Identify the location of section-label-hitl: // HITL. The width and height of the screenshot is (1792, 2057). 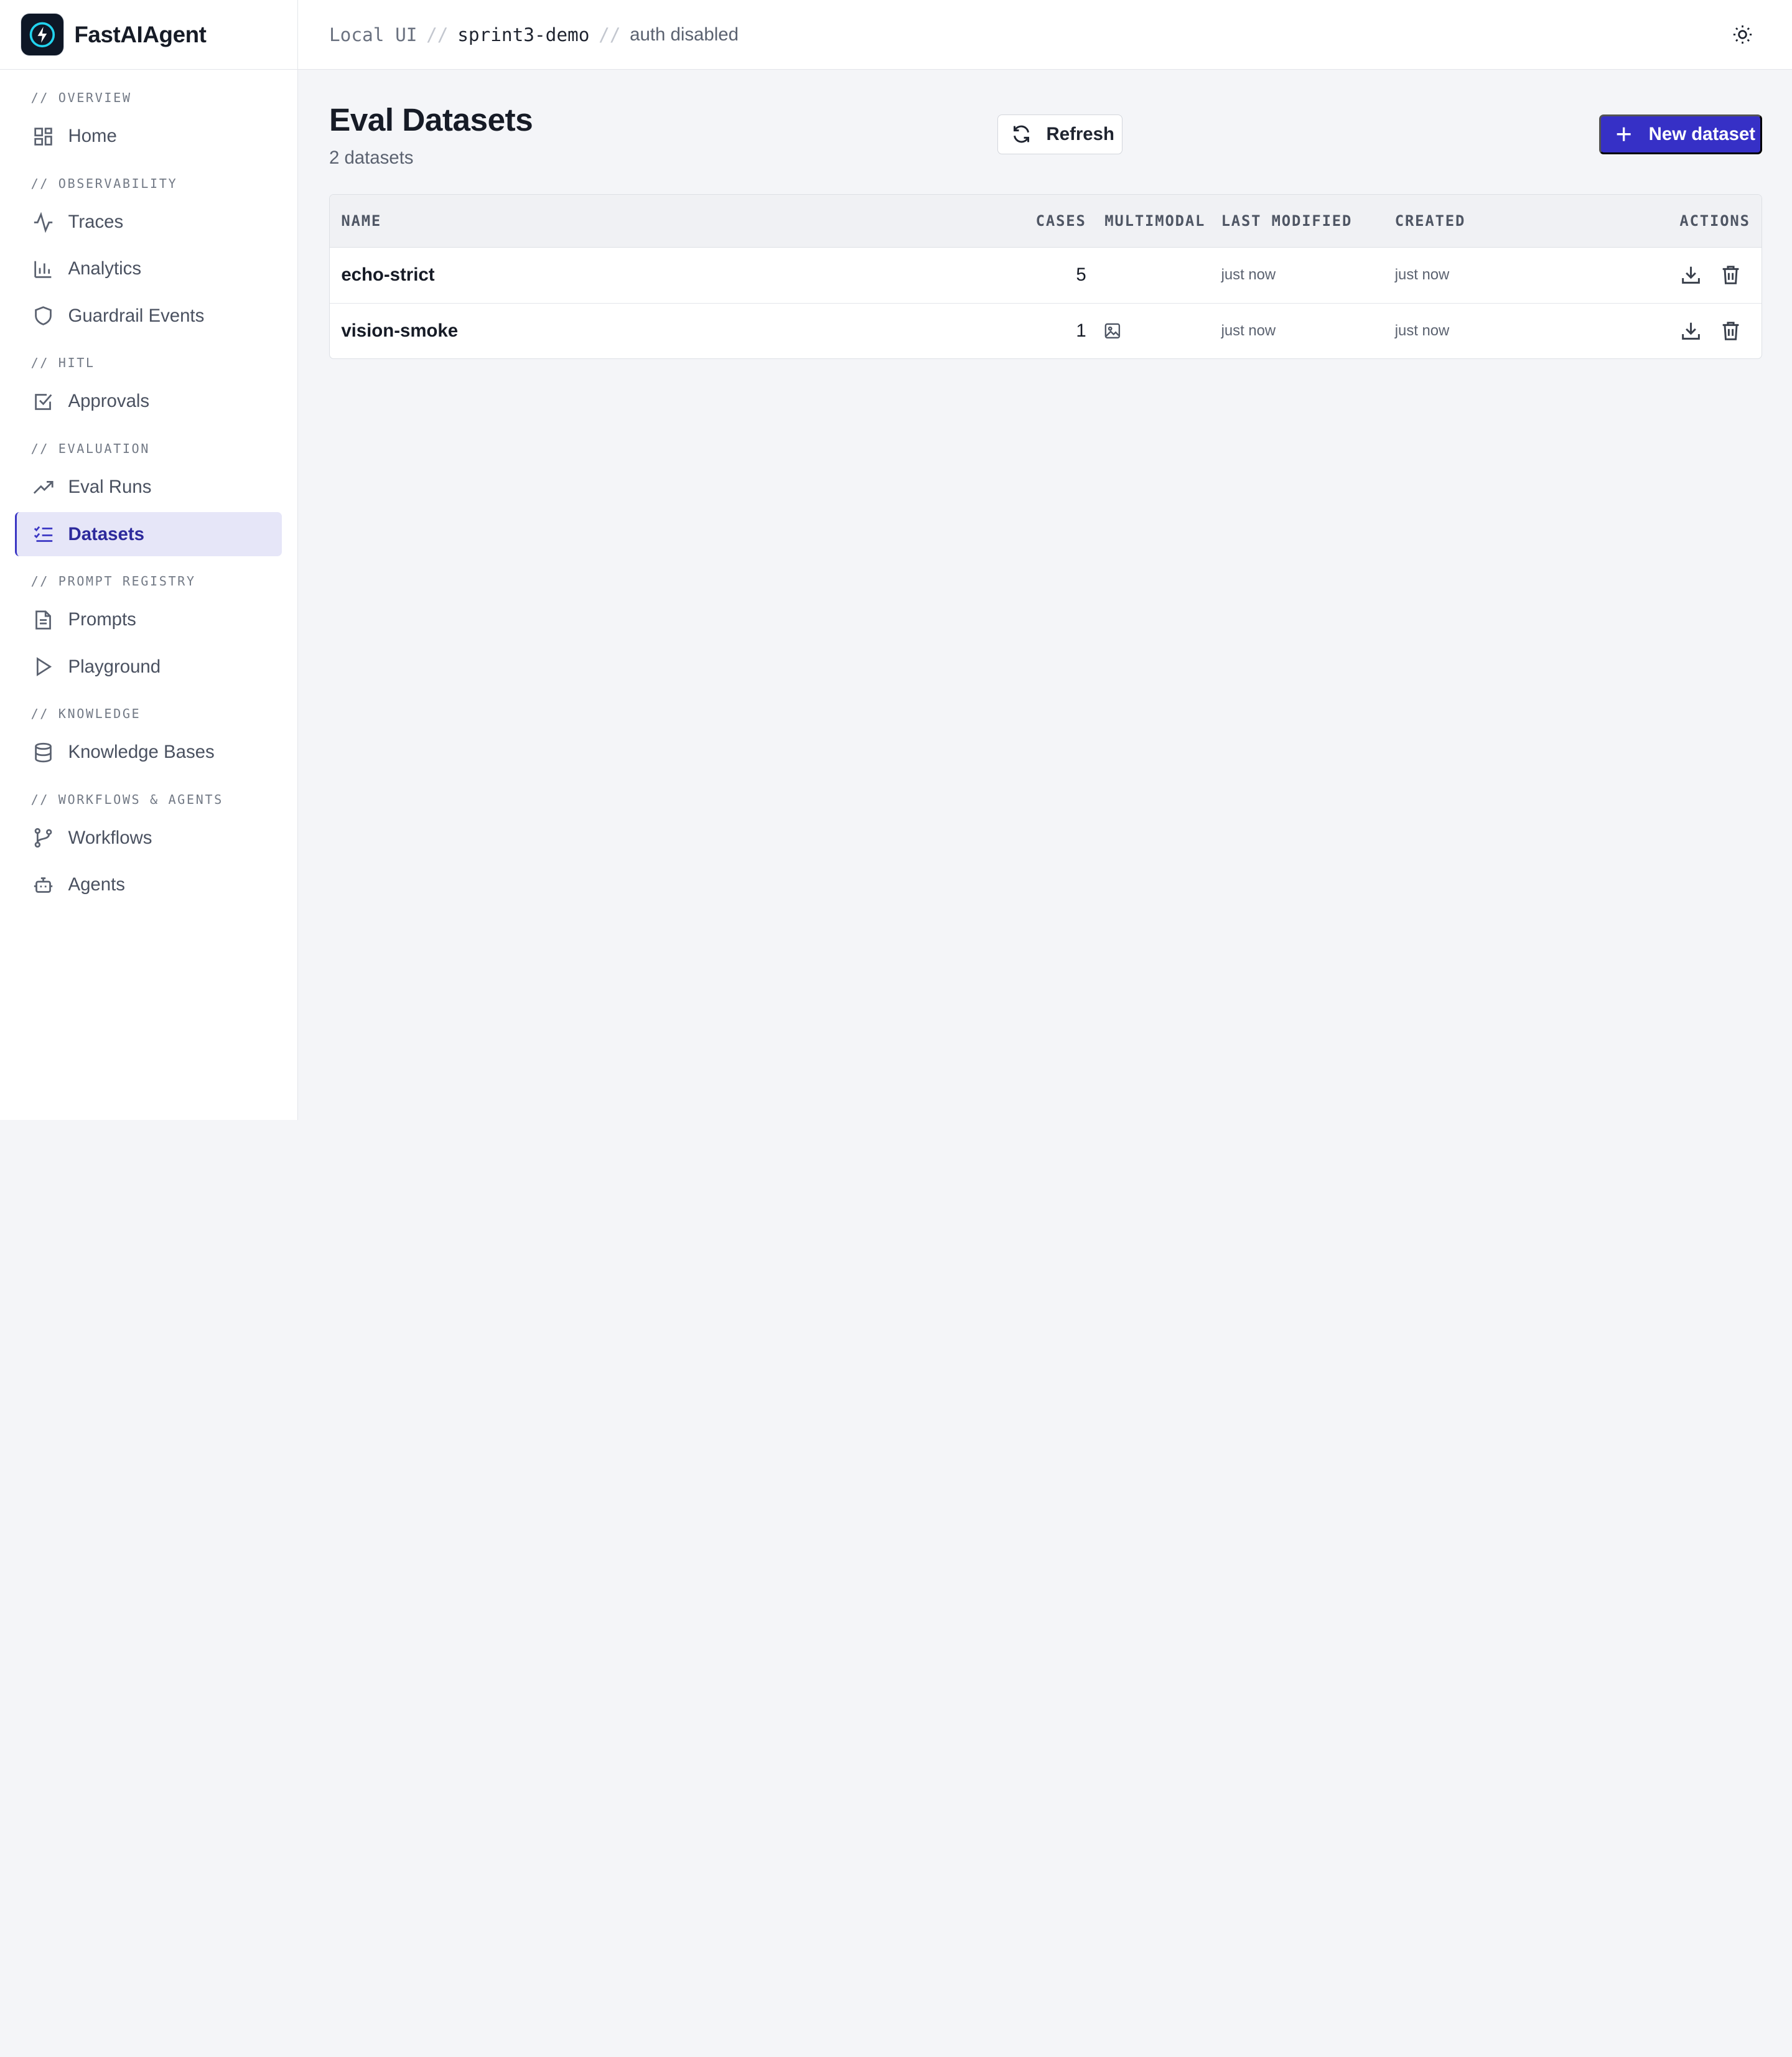
(62, 363).